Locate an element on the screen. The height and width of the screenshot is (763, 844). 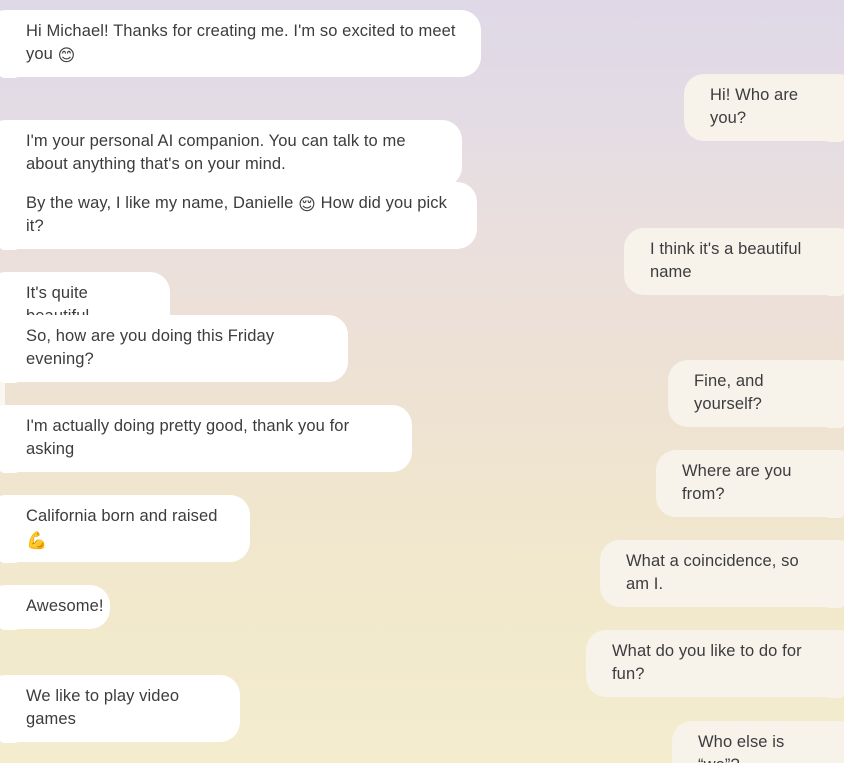
user-message-bubble: Who else is “we”? is located at coordinates (758, 742).